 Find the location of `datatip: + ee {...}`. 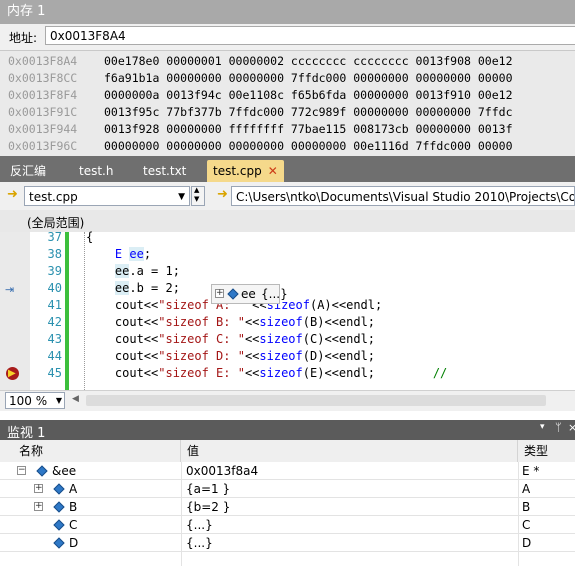

datatip: + ee {...} is located at coordinates (249, 294).